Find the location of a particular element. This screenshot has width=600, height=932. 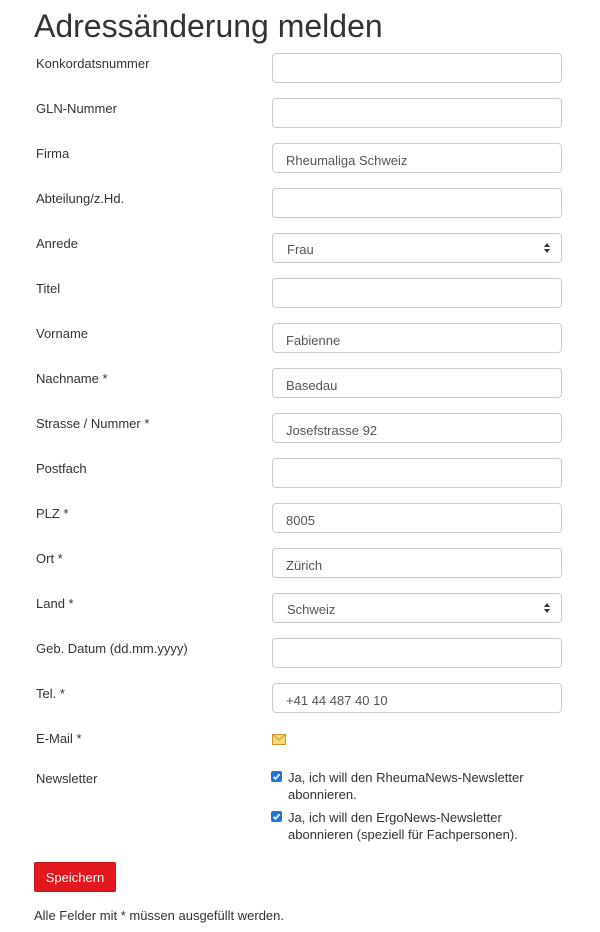

plz-input is located at coordinates (417, 518).